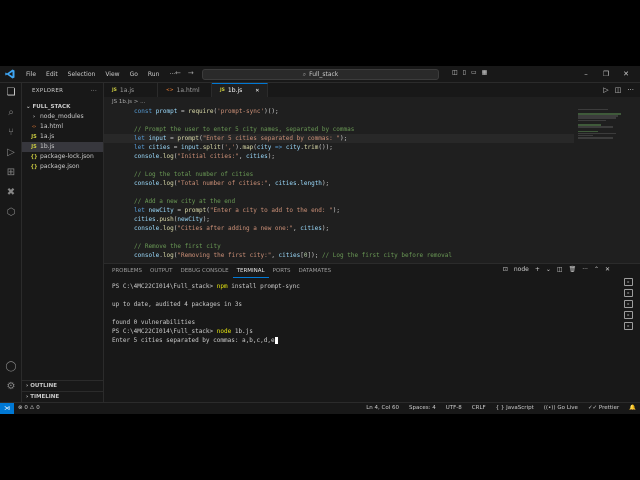  I want to click on tab-terminal: TERMINAL, so click(250, 271).